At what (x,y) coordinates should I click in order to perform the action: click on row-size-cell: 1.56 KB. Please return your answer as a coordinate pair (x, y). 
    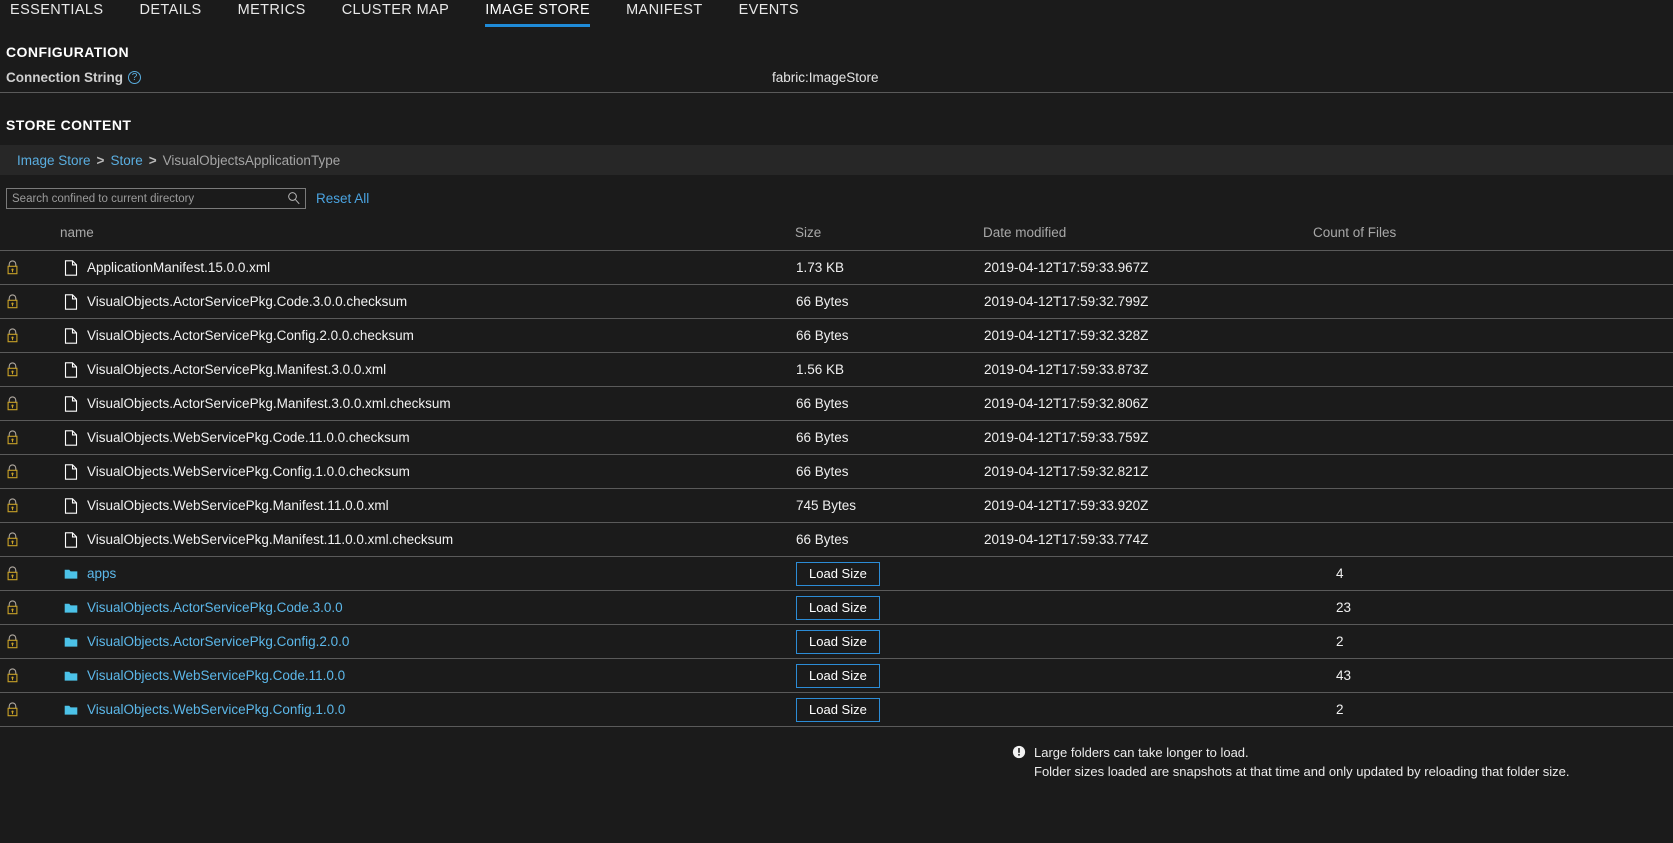
    Looking at the image, I should click on (889, 369).